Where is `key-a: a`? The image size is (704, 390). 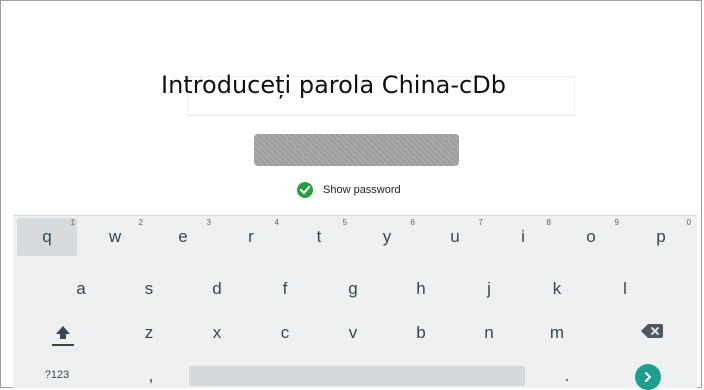
key-a: a is located at coordinates (81, 289).